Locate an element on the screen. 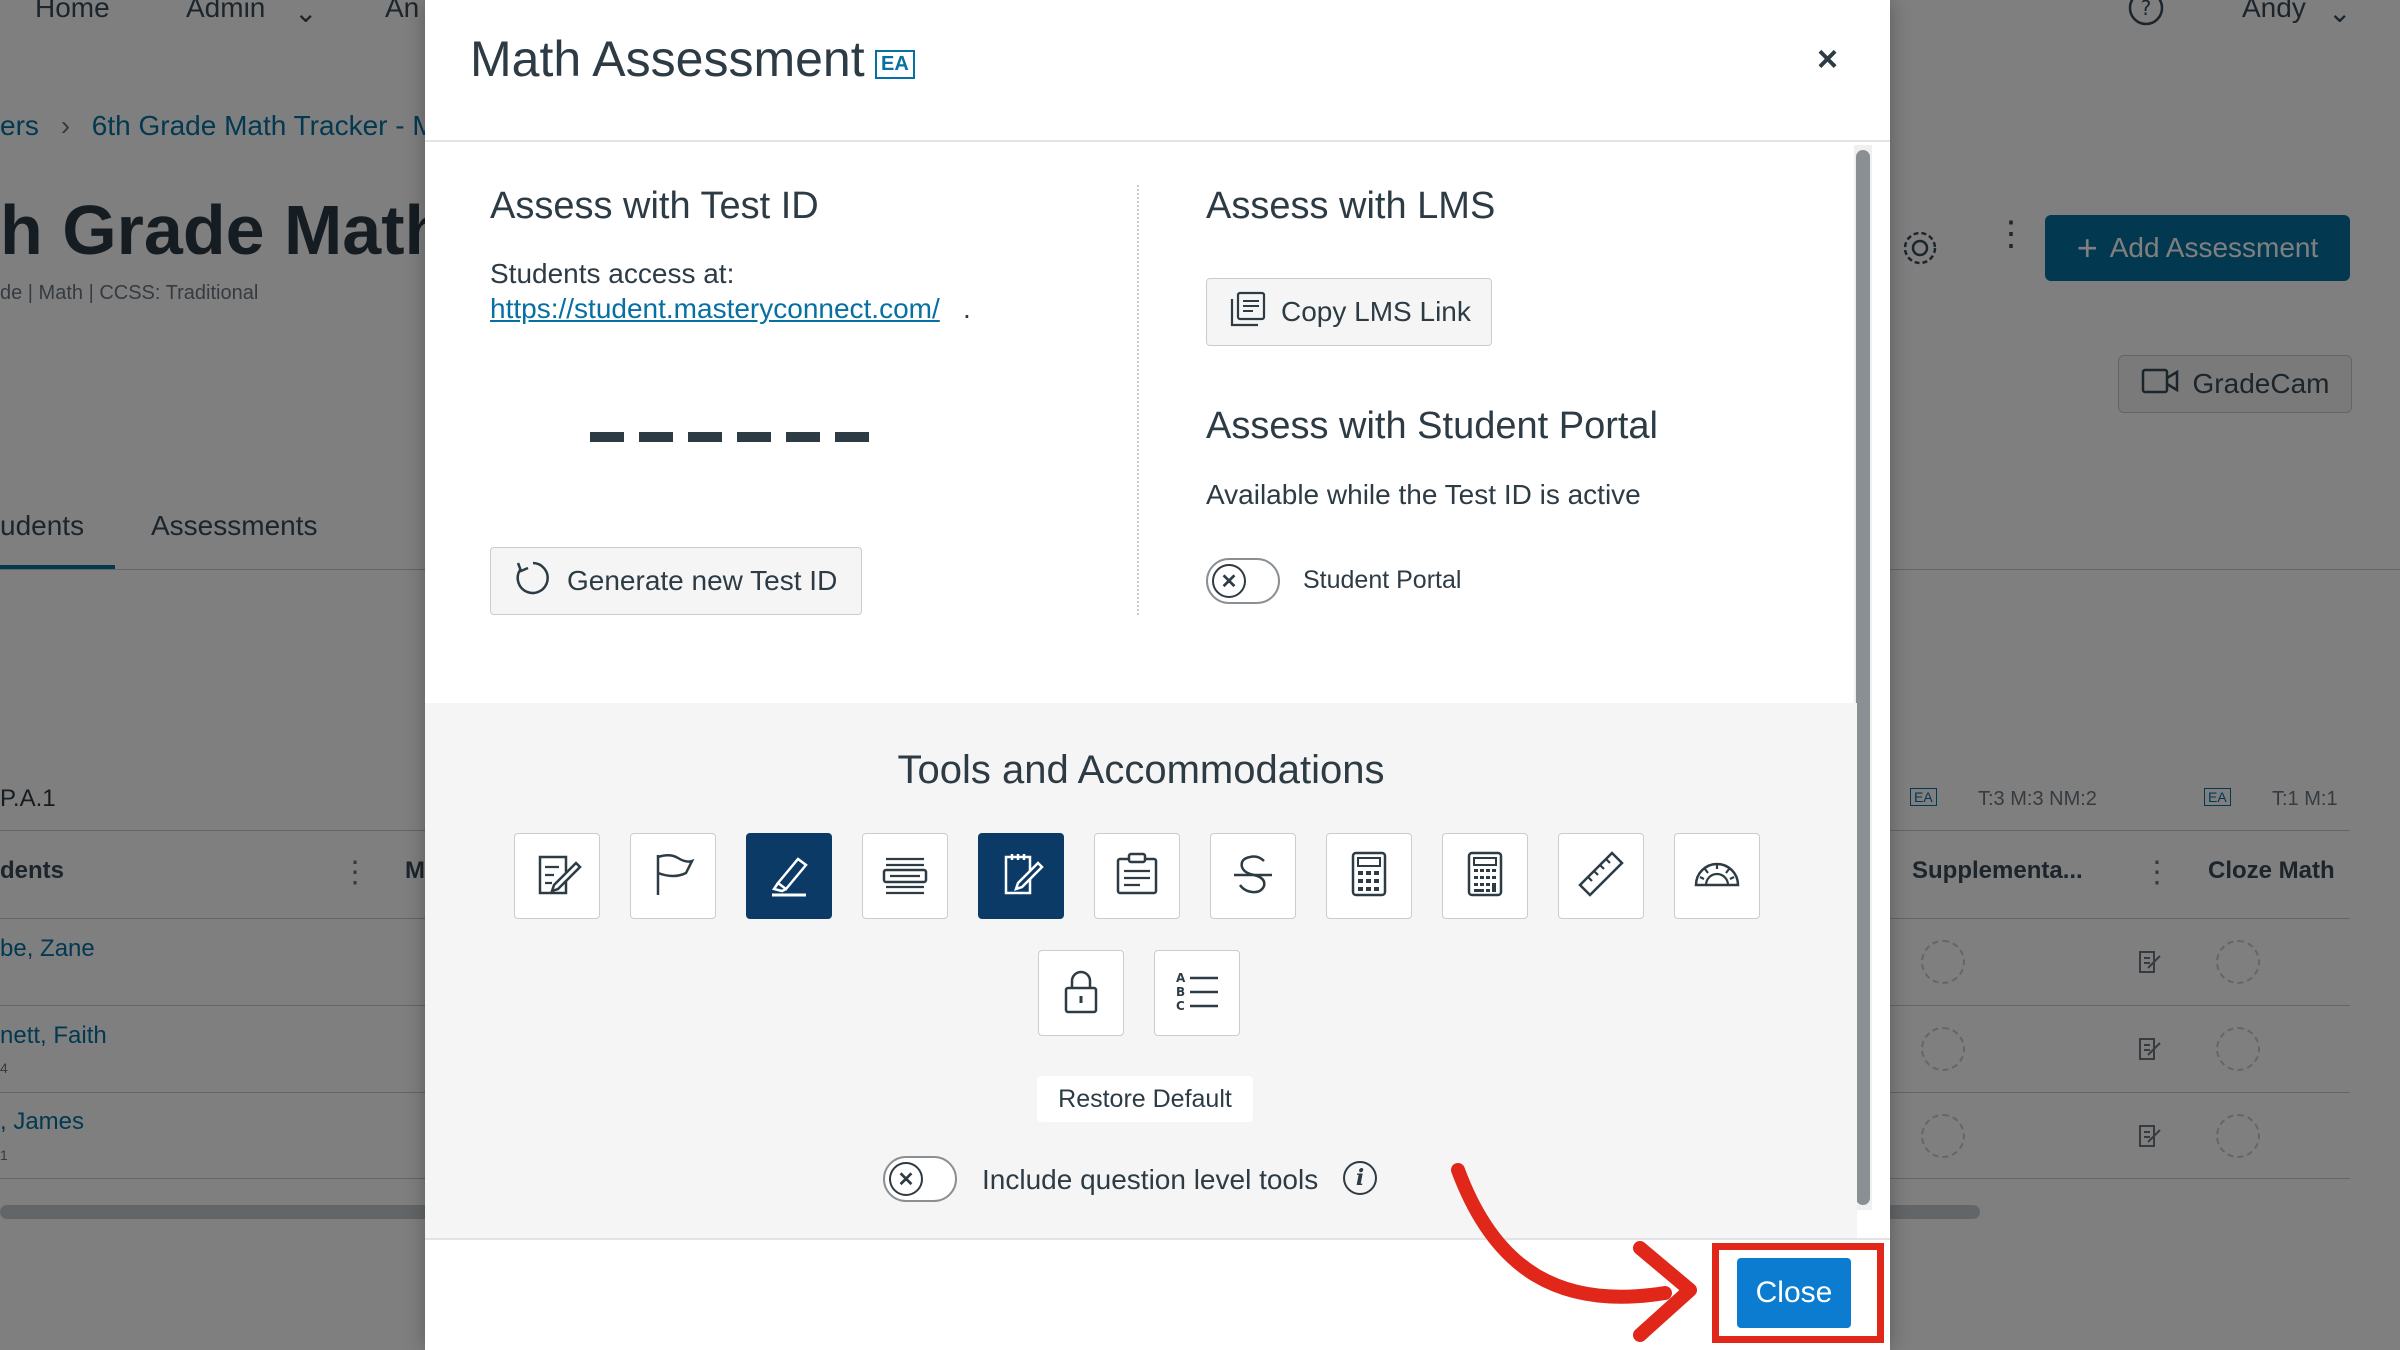  highlighter-tool-button is located at coordinates (789, 876).